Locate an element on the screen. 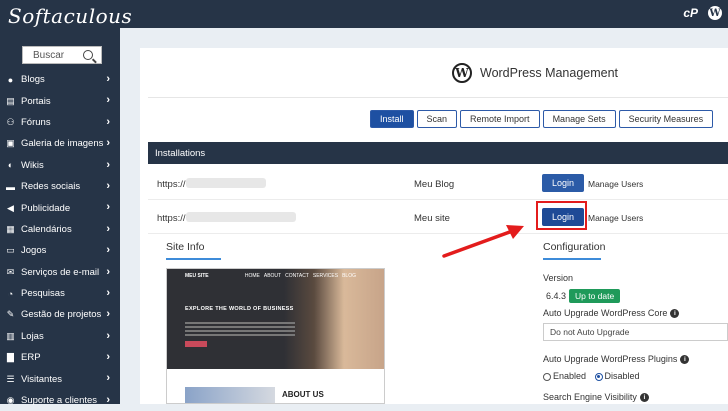 This screenshot has width=728, height=411. redacted-url is located at coordinates (241, 217).